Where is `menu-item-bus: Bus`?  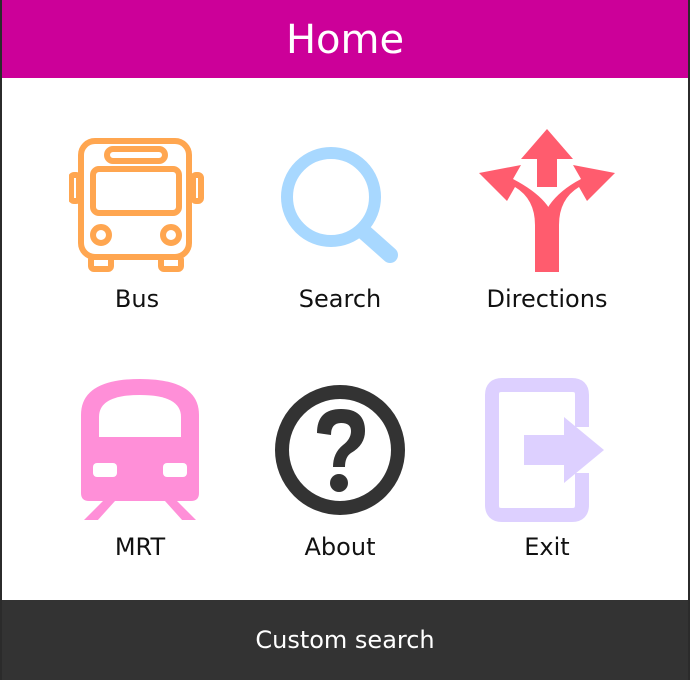 menu-item-bus: Bus is located at coordinates (137, 225).